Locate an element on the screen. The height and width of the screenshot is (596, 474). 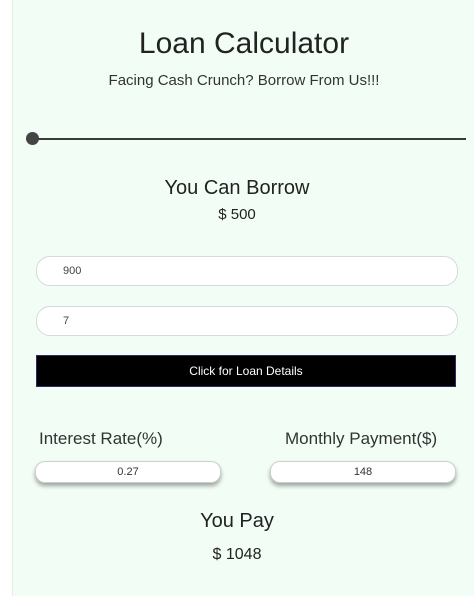
monthly-payment-label: Monthly Payment($) is located at coordinates (361, 438).